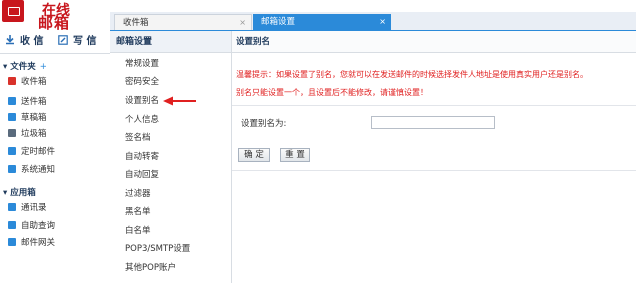 Image resolution: width=636 pixels, height=283 pixels. I want to click on sidebar-item-drafts: 草稿箱, so click(27, 118).